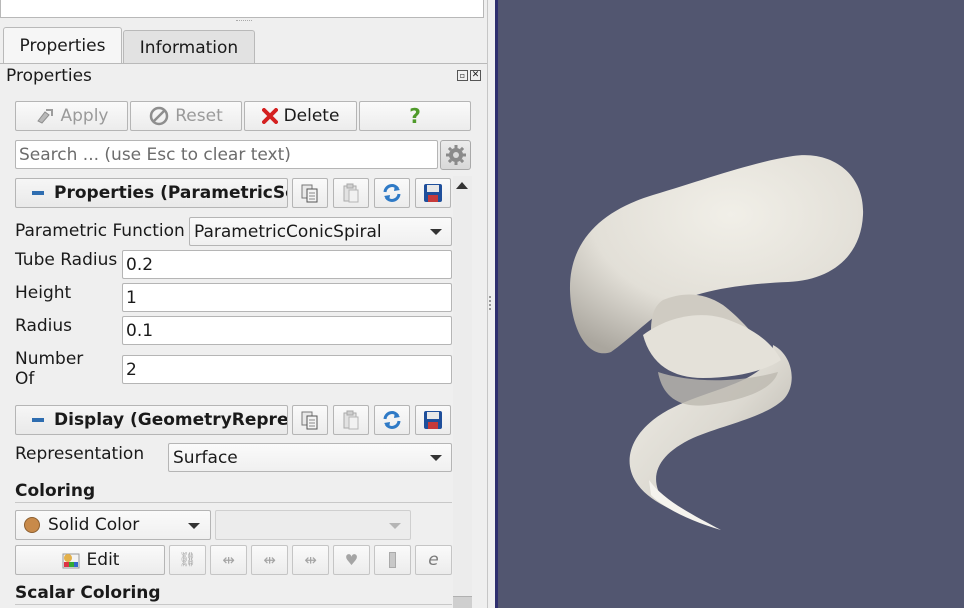 The height and width of the screenshot is (608, 964). I want to click on edit-label: Edit, so click(103, 560).